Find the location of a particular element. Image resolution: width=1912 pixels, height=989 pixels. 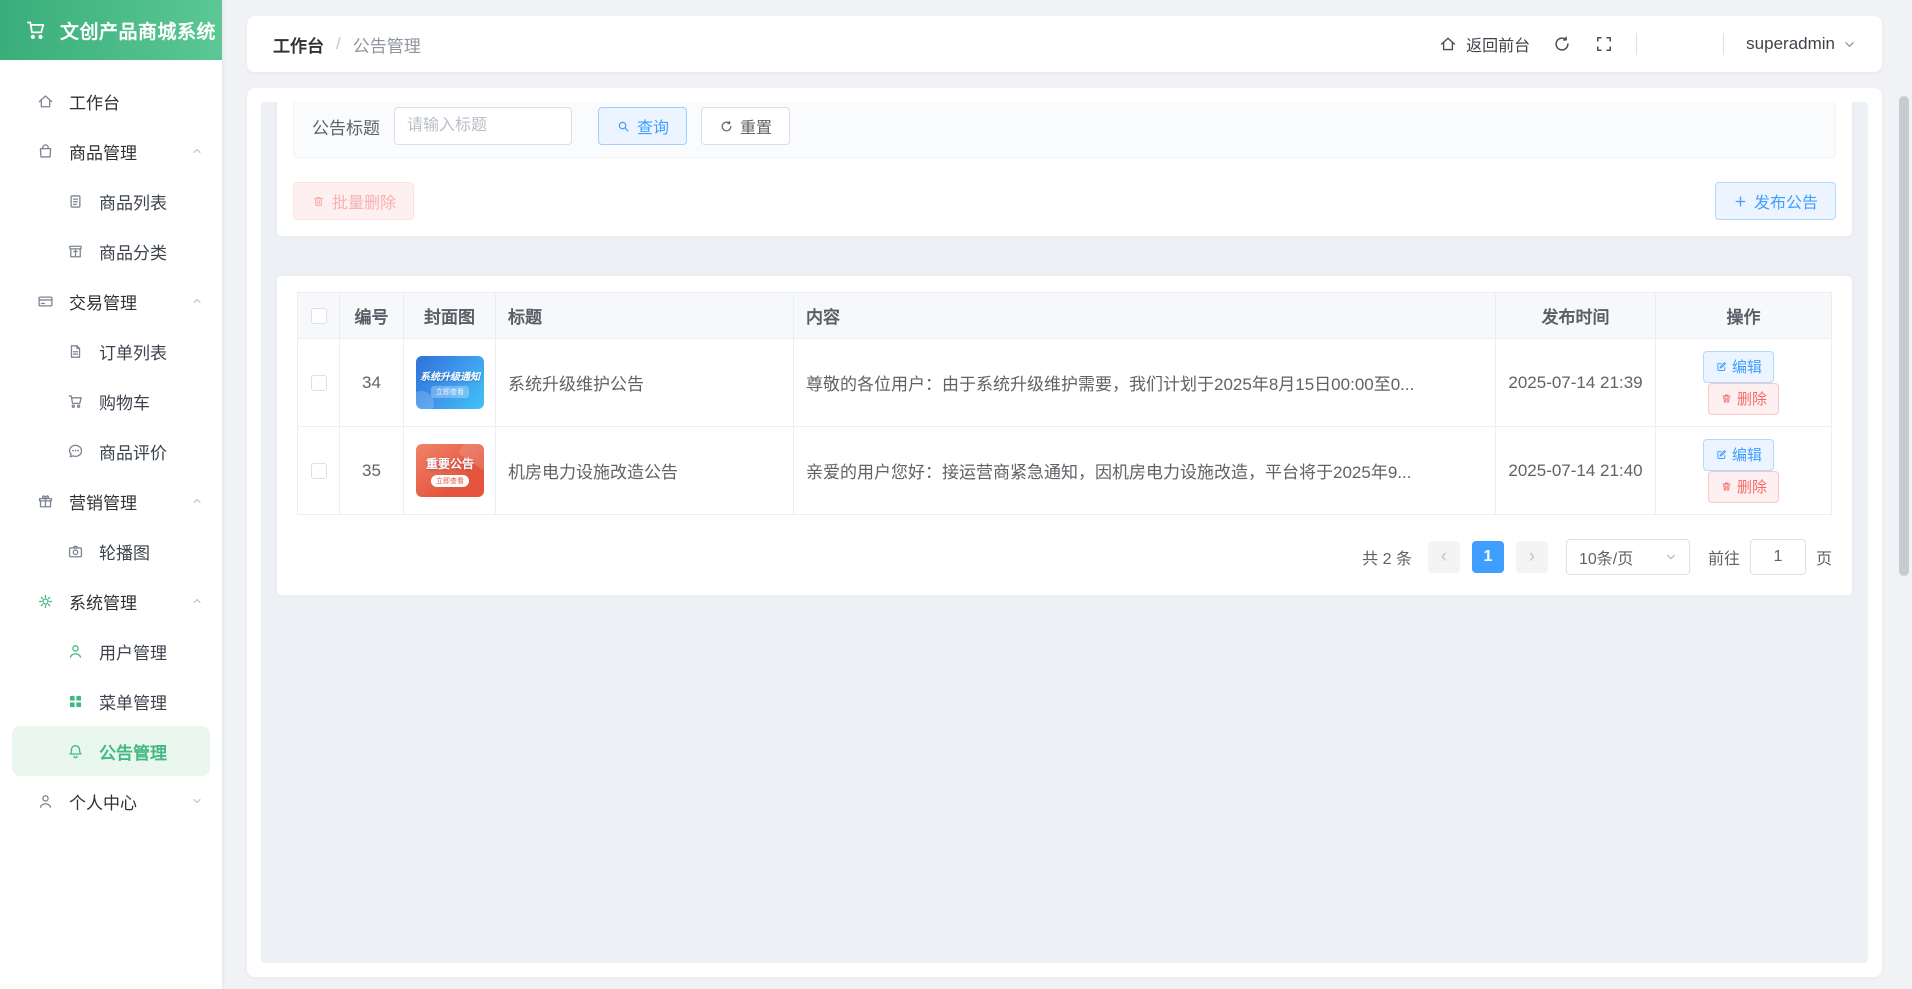

batch-delete-label: 批量删除 is located at coordinates (364, 203).